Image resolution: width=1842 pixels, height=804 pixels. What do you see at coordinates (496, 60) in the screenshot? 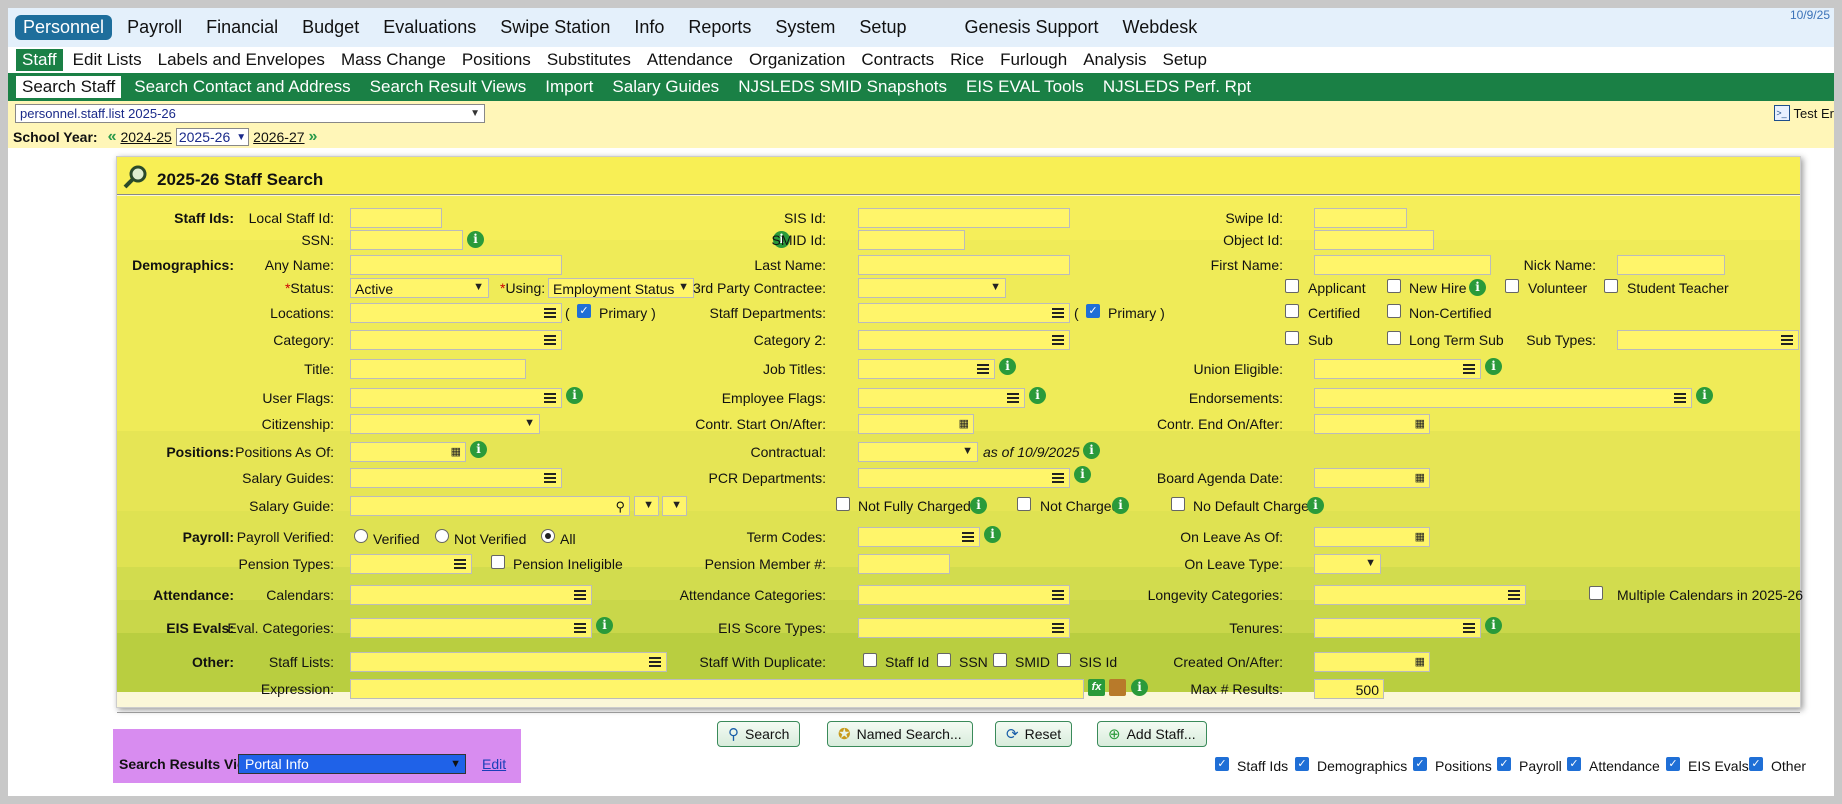
I see `subnav-positions: Positions` at bounding box center [496, 60].